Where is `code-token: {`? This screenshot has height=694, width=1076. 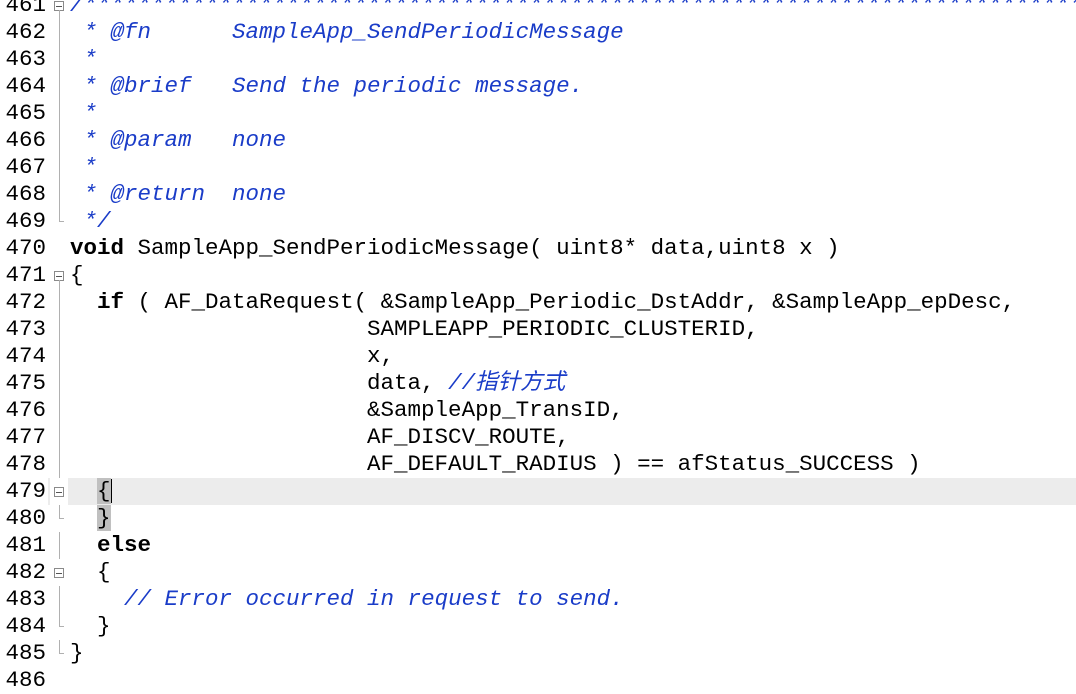 code-token: { is located at coordinates (77, 275).